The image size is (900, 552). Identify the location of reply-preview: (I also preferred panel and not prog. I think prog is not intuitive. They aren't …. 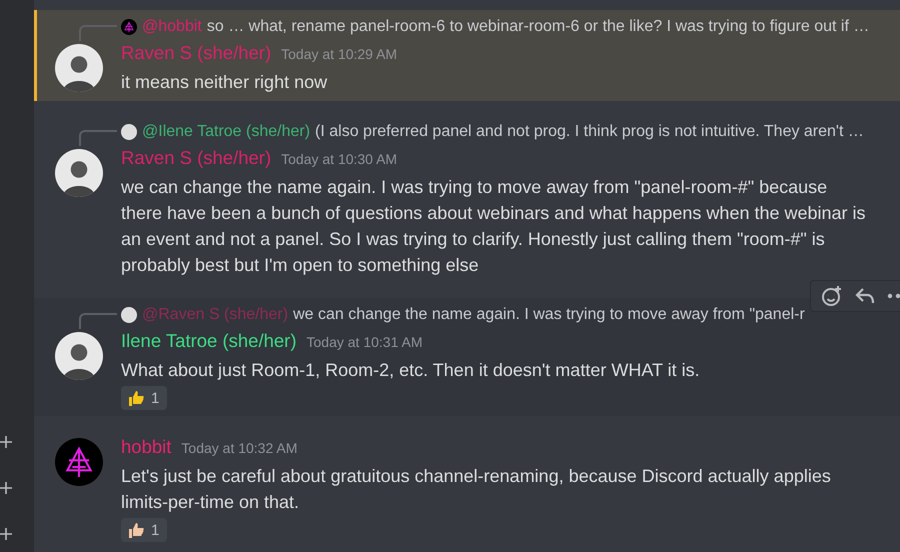
(589, 132).